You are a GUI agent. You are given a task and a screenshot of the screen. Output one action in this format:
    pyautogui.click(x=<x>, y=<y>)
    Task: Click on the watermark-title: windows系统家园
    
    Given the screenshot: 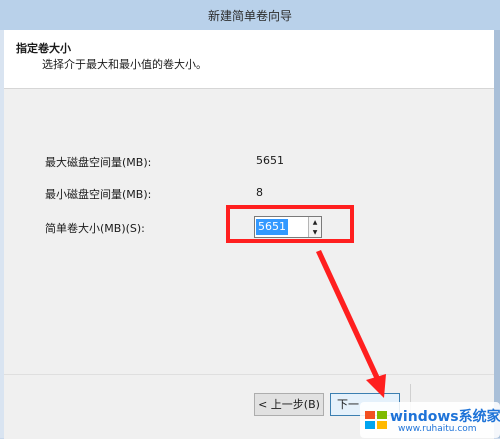 What is the action you would take?
    pyautogui.click(x=445, y=417)
    